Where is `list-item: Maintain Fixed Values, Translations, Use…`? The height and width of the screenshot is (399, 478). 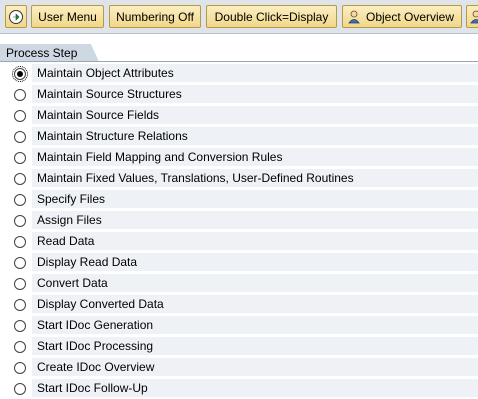
list-item: Maintain Fixed Values, Translations, Use… is located at coordinates (239, 178).